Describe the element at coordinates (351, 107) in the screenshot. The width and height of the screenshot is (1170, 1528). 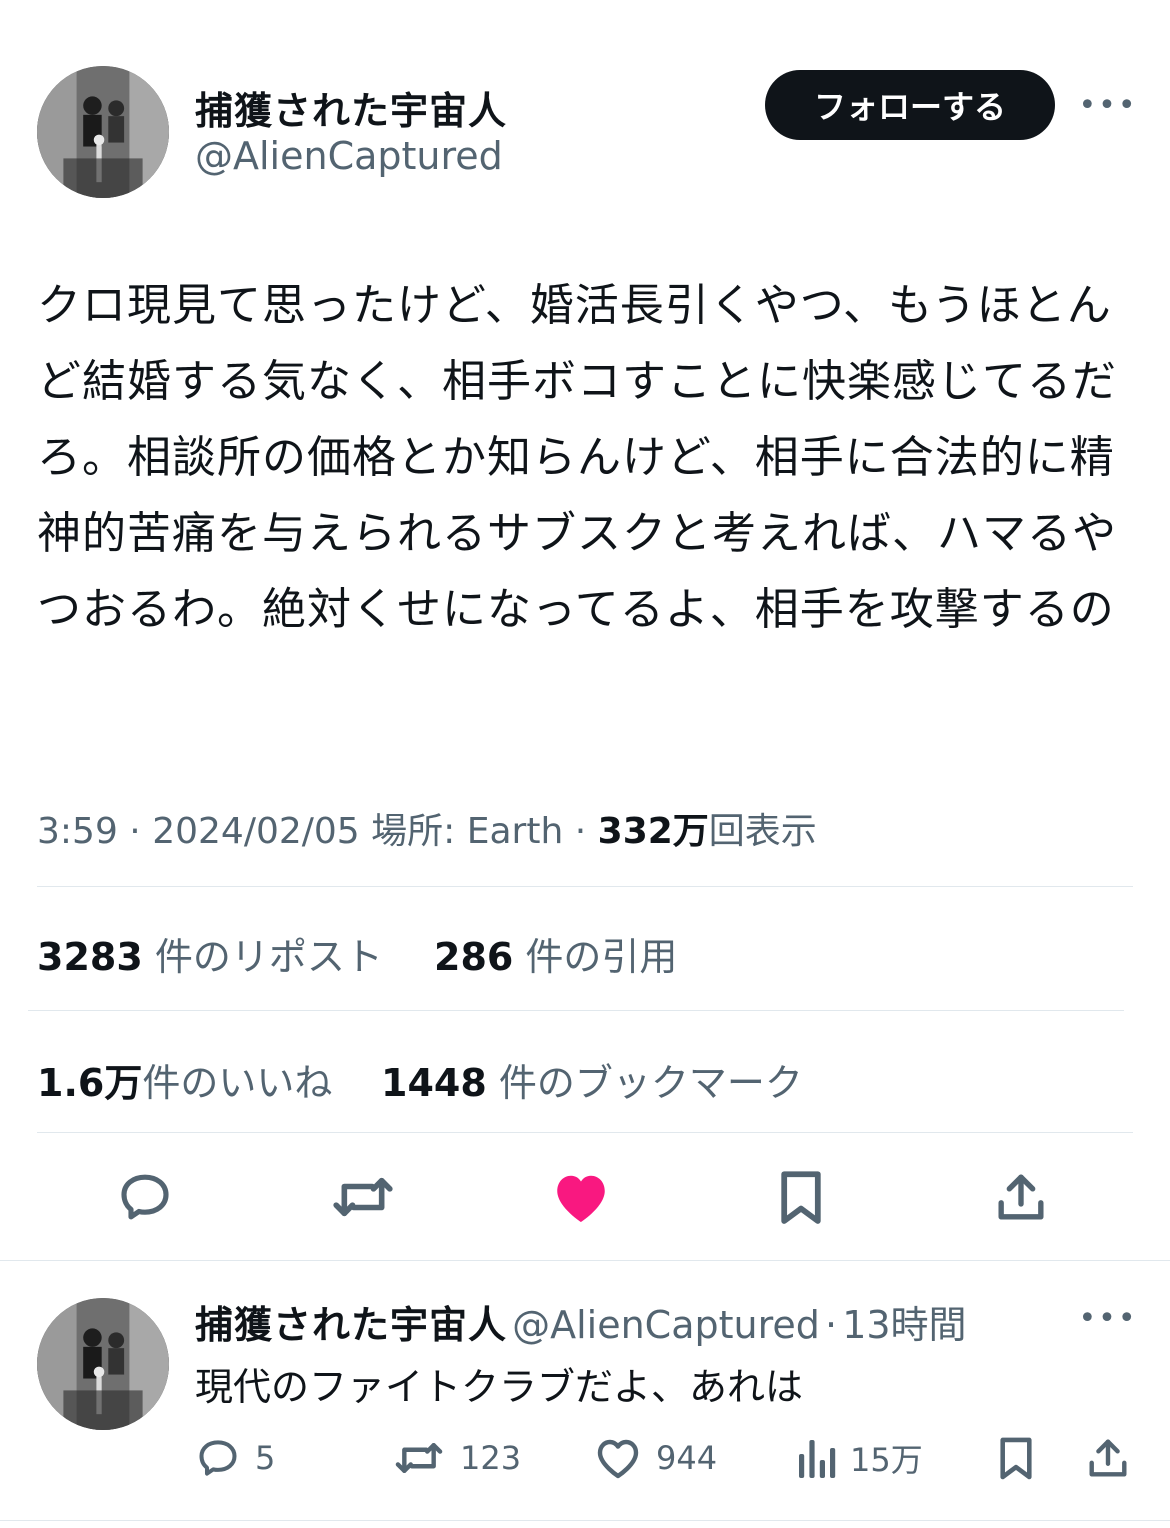
I see `author-name: 捕獲された宇宙人` at that location.